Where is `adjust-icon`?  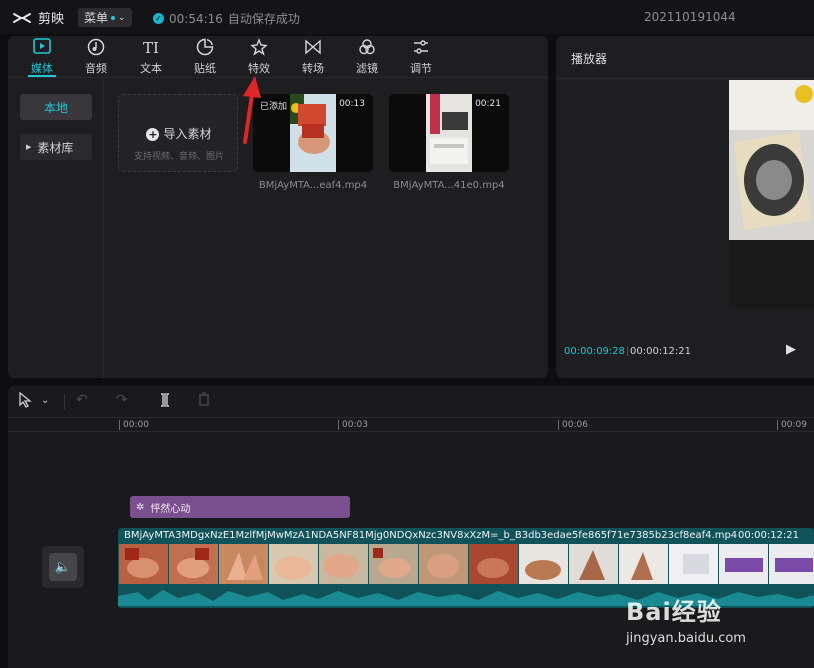 adjust-icon is located at coordinates (421, 48).